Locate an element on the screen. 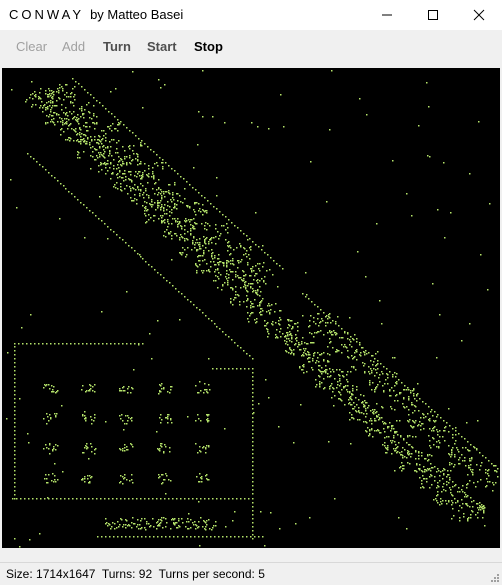 This screenshot has height=585, width=502. maximize-icon is located at coordinates (433, 15).